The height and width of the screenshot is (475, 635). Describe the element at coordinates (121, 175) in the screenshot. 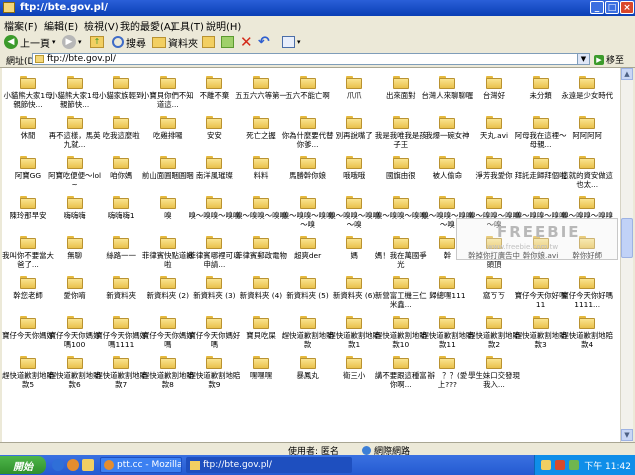

I see `folder-item: 咱你媽` at that location.